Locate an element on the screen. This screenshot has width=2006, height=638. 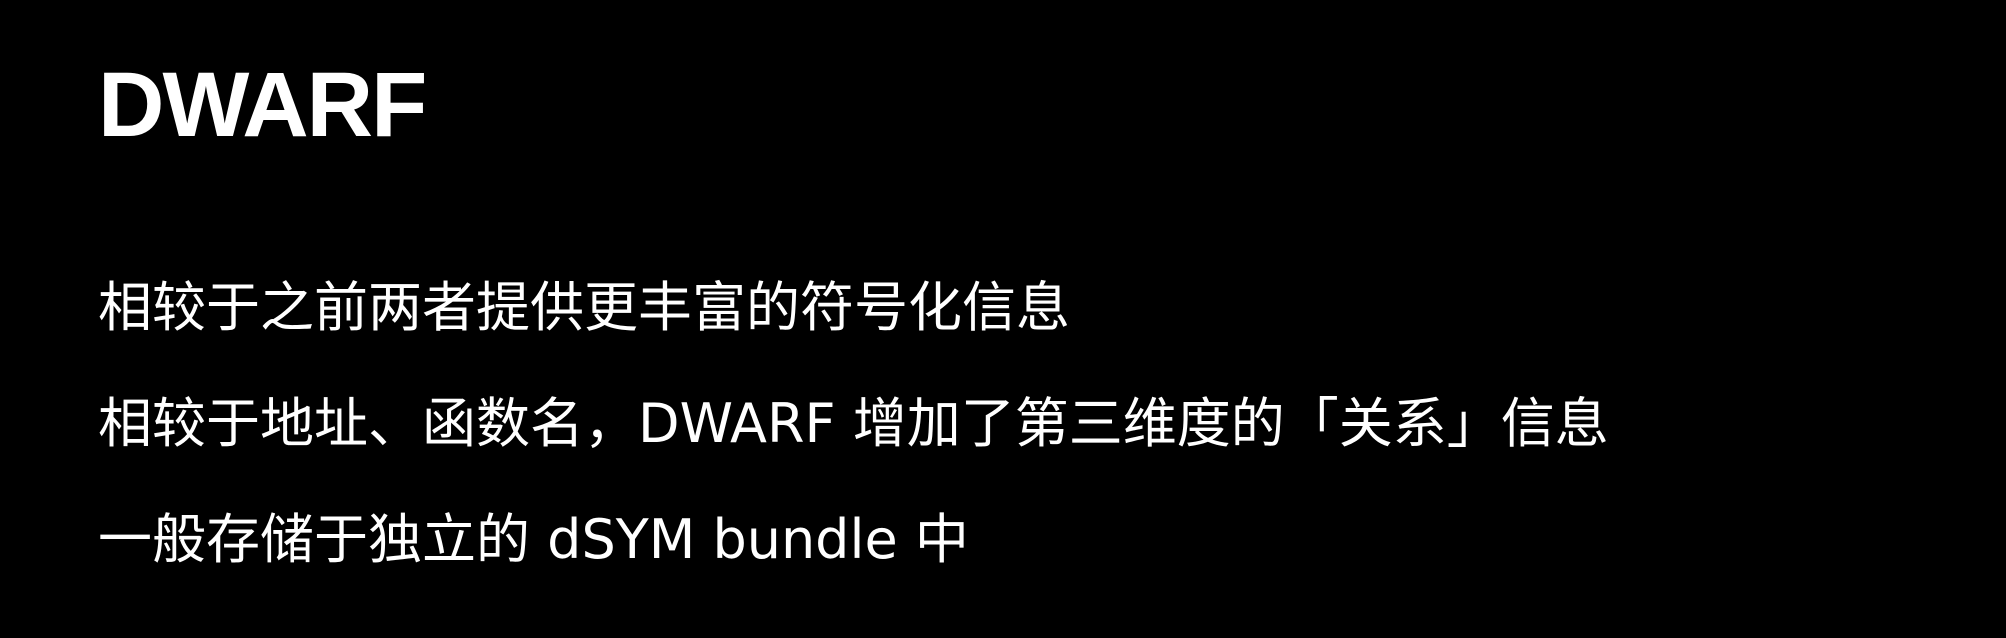
bullet-item-relationship: 相较于地址、函数名，DWARF 增加了第三维度的「关系」信息 is located at coordinates (853, 423).